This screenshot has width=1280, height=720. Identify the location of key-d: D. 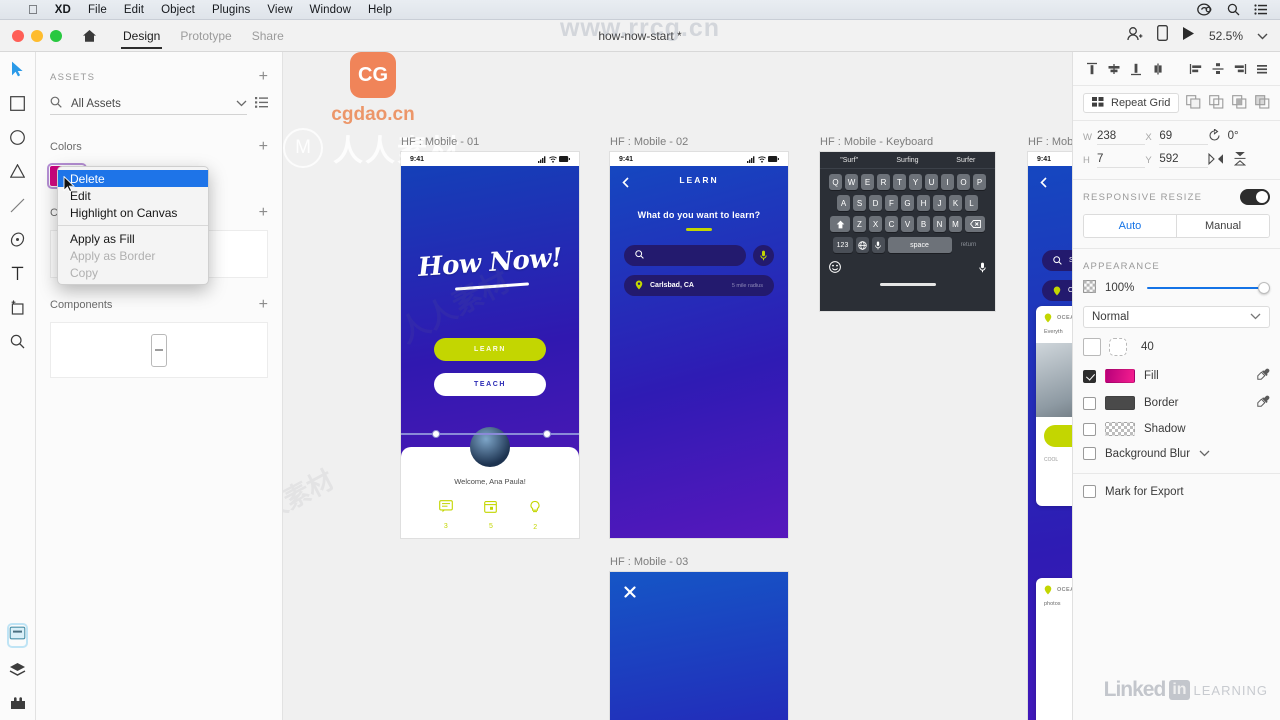
(875, 203).